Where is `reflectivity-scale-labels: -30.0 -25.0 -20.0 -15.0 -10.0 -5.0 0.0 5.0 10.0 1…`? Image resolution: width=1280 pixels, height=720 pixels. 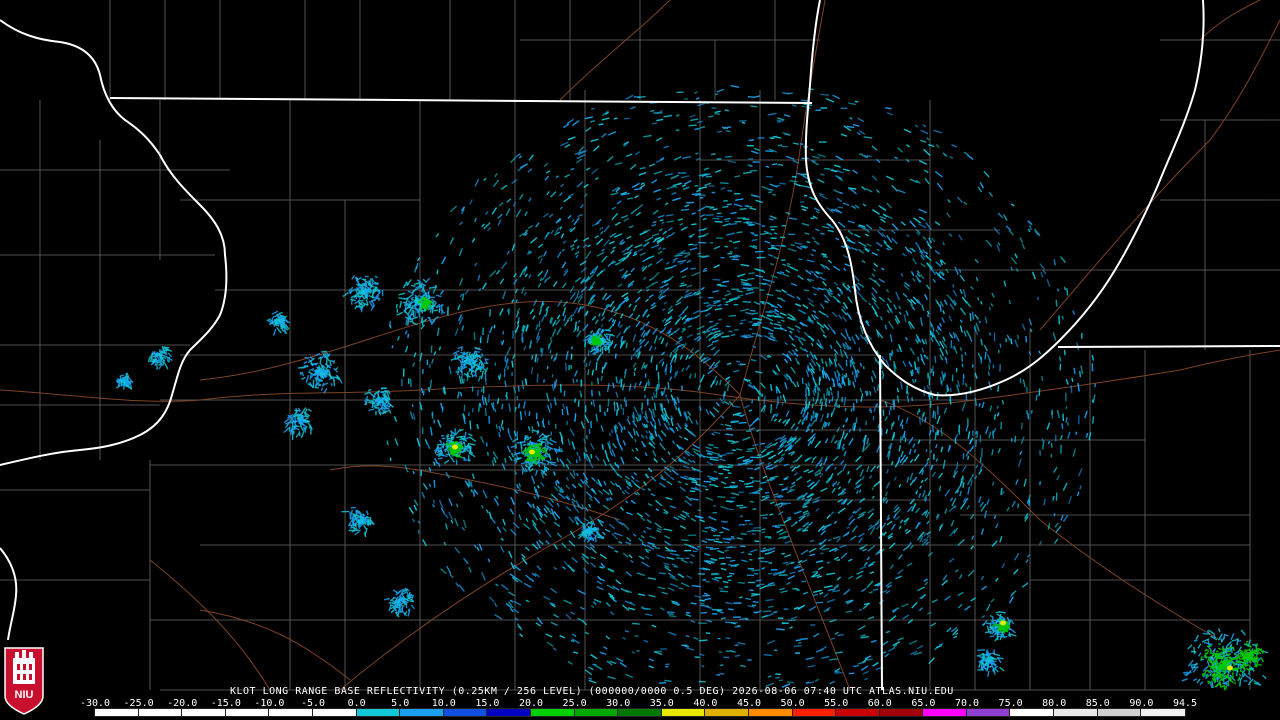
reflectivity-scale-labels: -30.0 -25.0 -20.0 -15.0 -10.0 -5.0 0.0 5.0 10.0 1… is located at coordinates (639, 703).